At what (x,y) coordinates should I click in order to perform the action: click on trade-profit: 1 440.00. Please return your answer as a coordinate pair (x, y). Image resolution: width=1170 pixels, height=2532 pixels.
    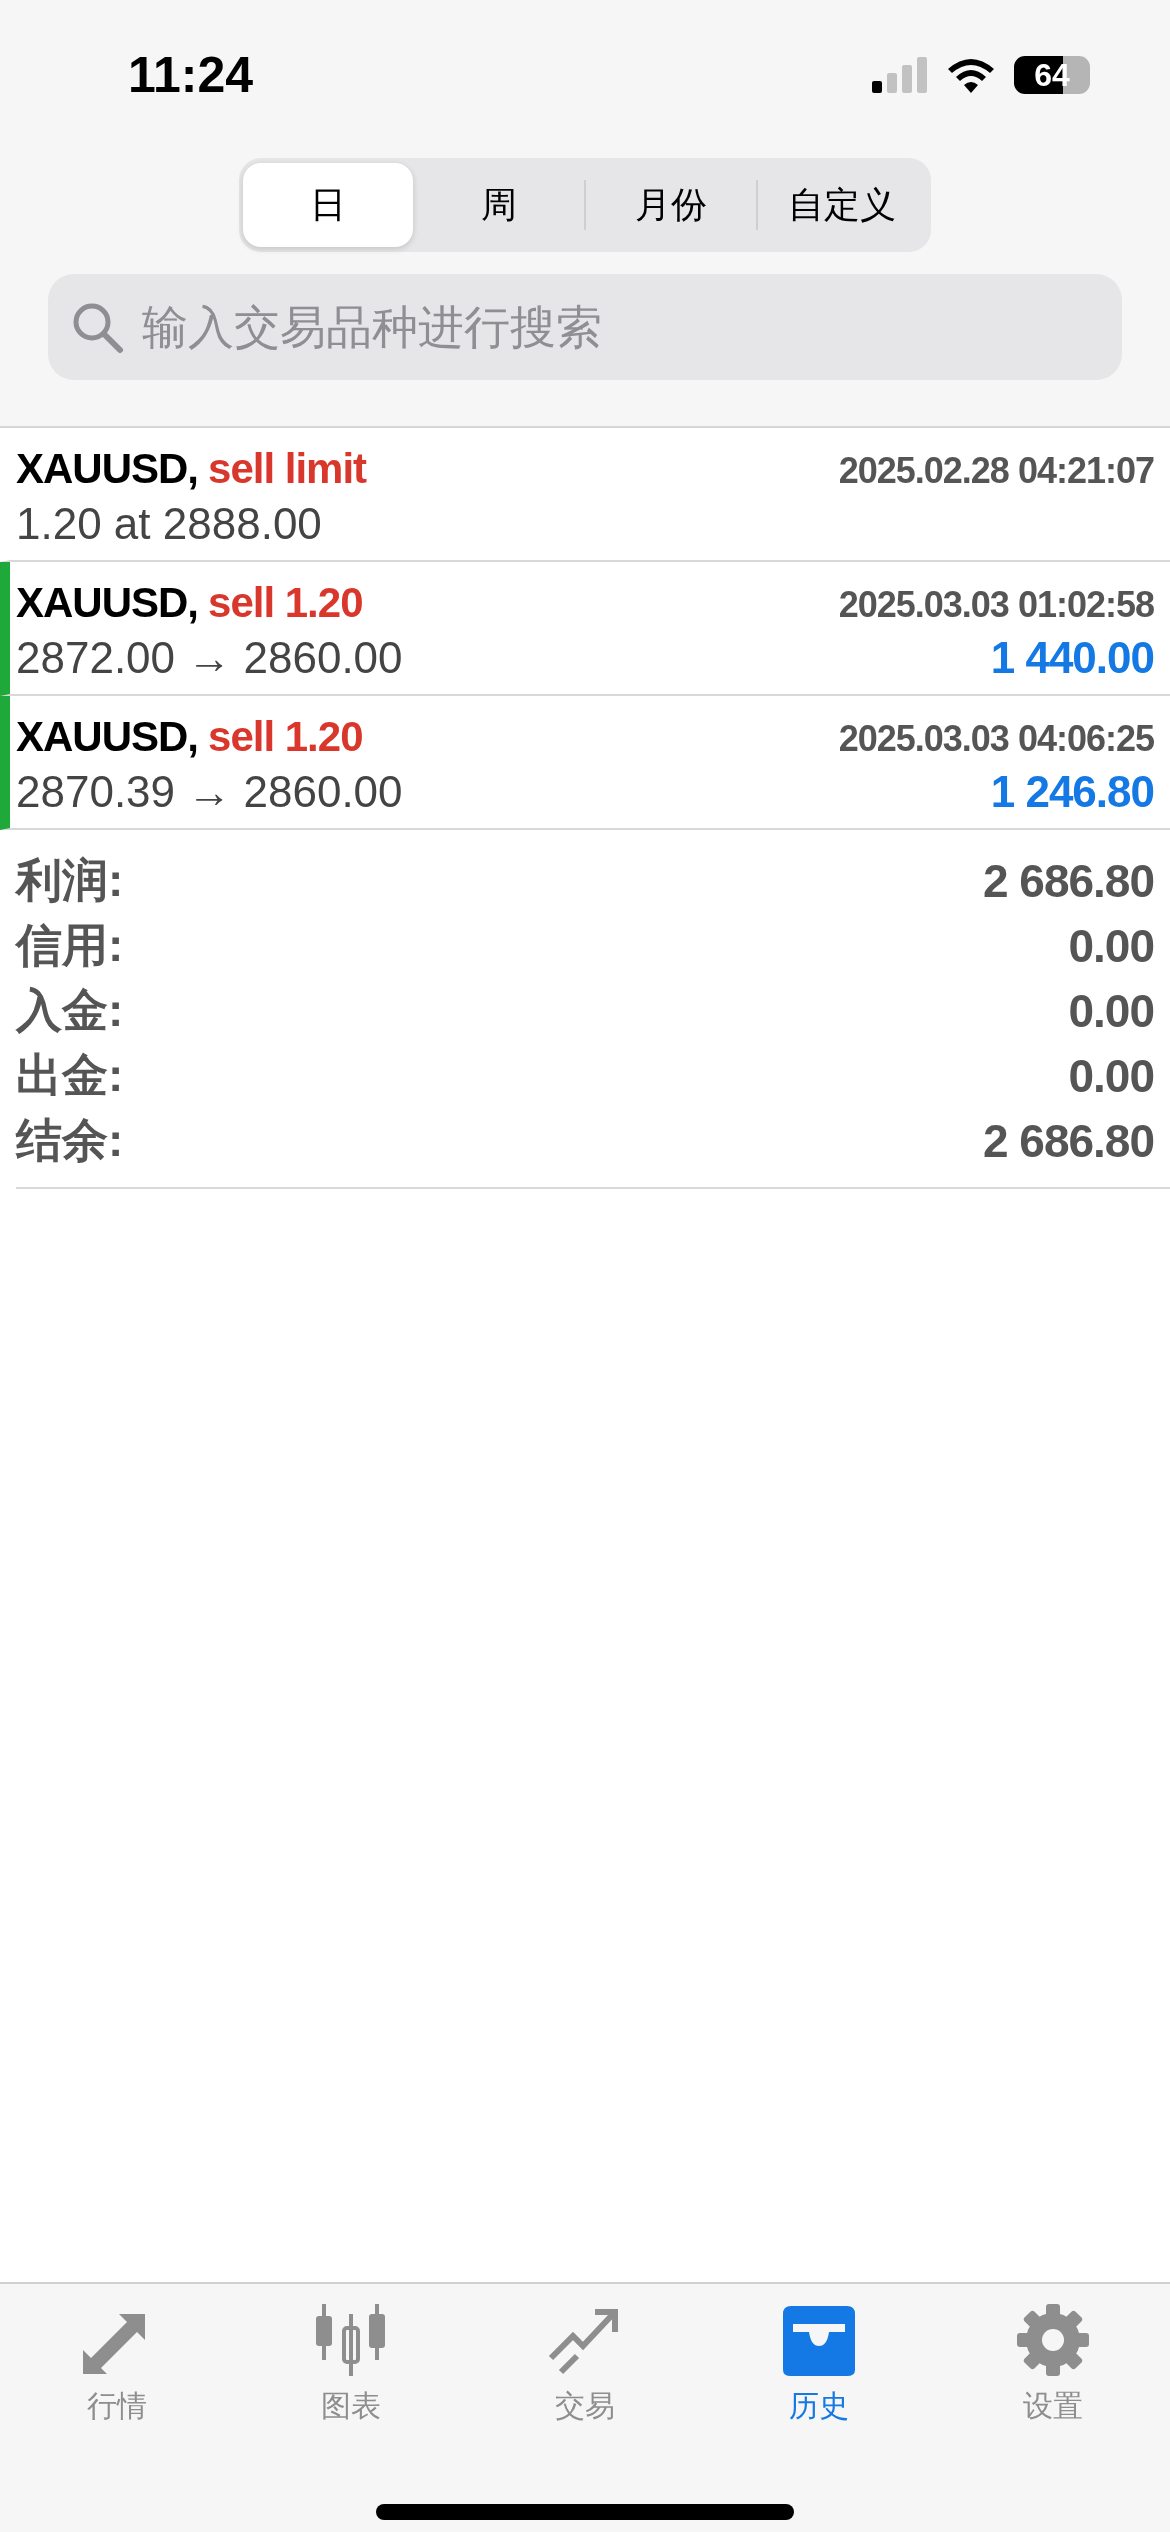
    Looking at the image, I should click on (1072, 658).